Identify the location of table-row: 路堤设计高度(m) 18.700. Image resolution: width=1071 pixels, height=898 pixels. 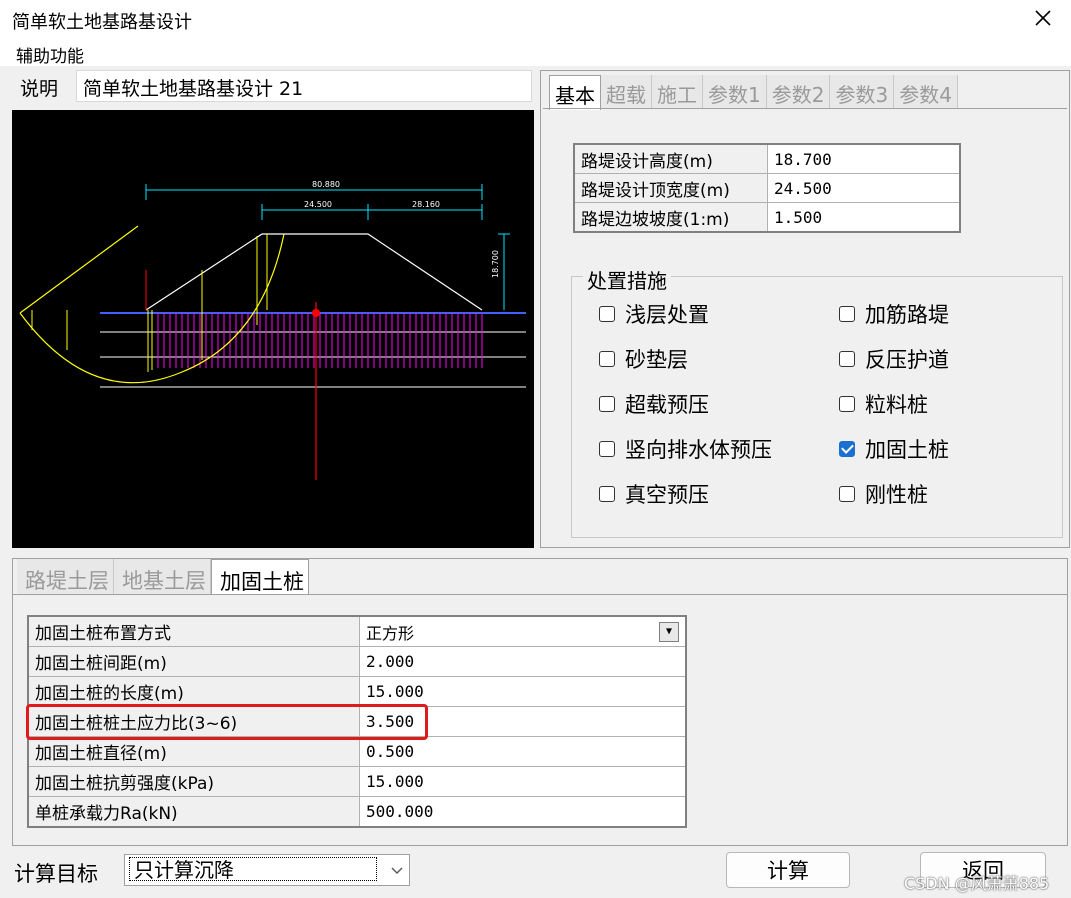
(767, 158).